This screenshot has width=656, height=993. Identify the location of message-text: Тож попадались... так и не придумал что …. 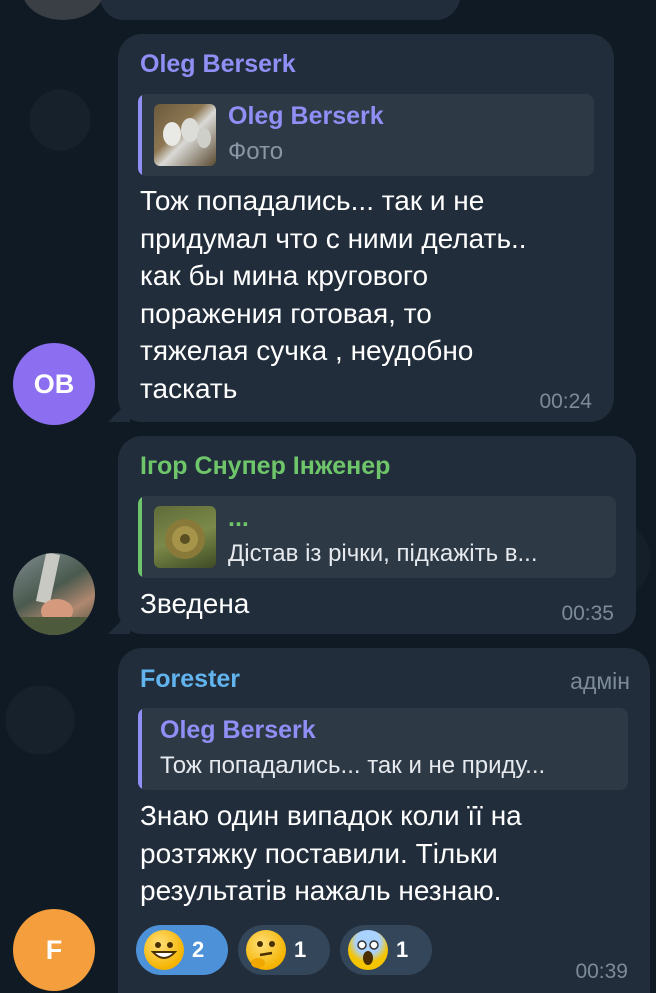
(333, 294).